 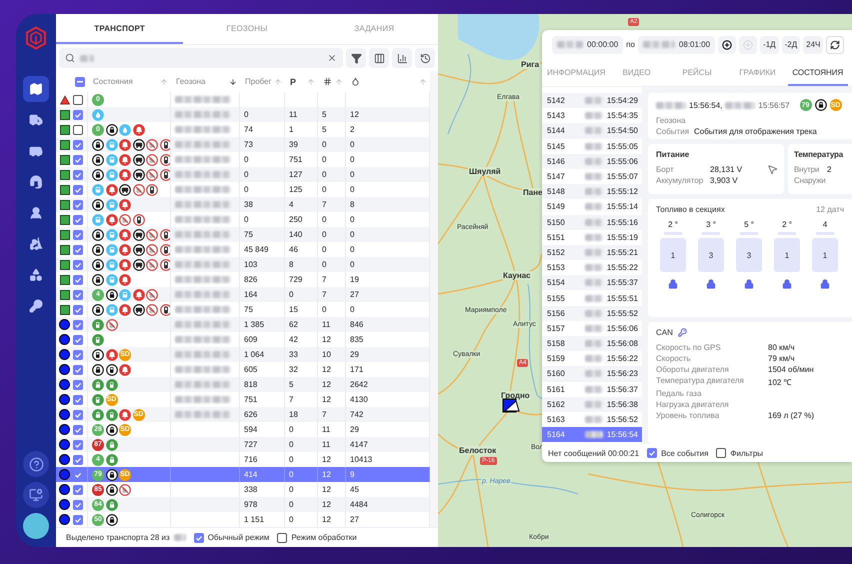 What do you see at coordinates (113, 81) in the screenshot?
I see `column-header: Состояния` at bounding box center [113, 81].